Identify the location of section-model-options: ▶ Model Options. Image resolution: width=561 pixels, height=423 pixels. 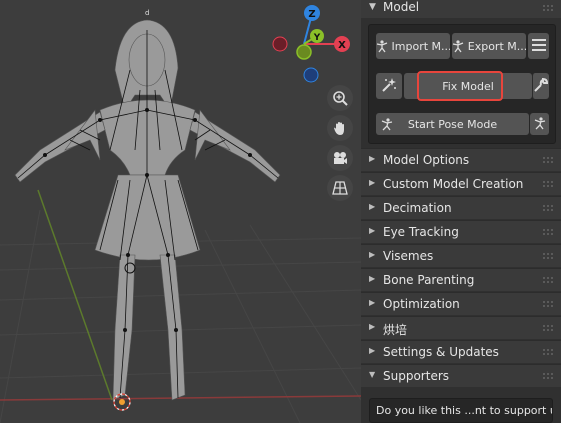
(461, 159).